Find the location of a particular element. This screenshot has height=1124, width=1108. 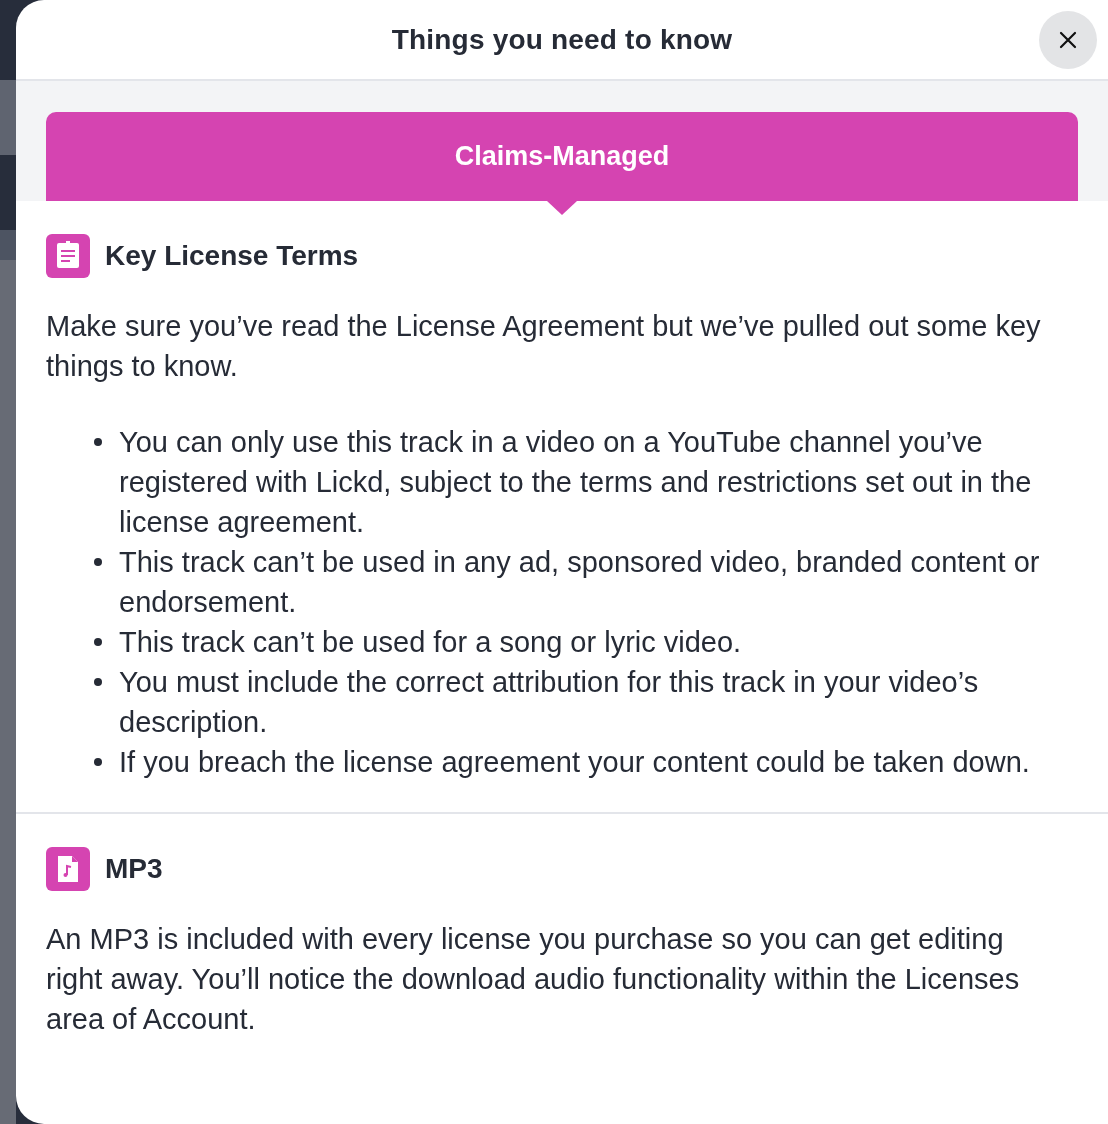

music-file-icon is located at coordinates (68, 869).